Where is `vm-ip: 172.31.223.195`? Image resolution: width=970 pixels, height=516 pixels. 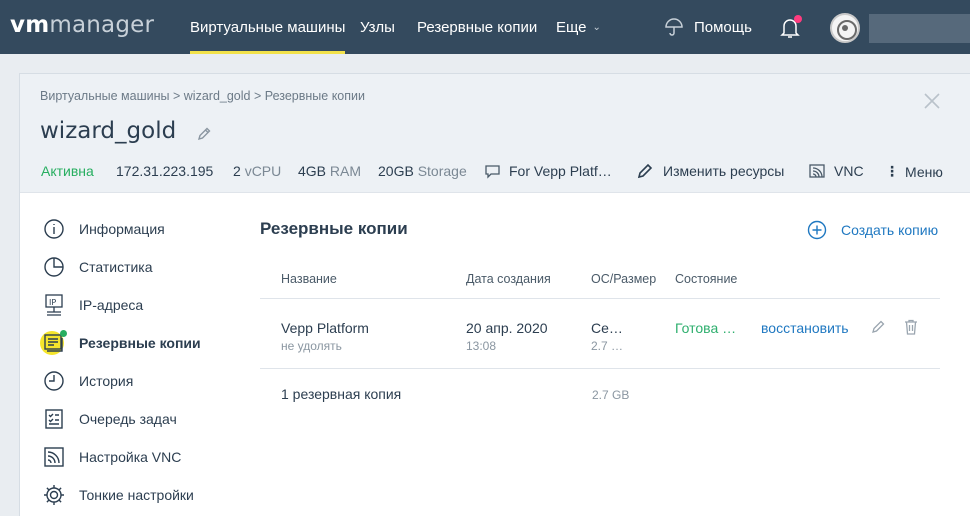 vm-ip: 172.31.223.195 is located at coordinates (165, 171).